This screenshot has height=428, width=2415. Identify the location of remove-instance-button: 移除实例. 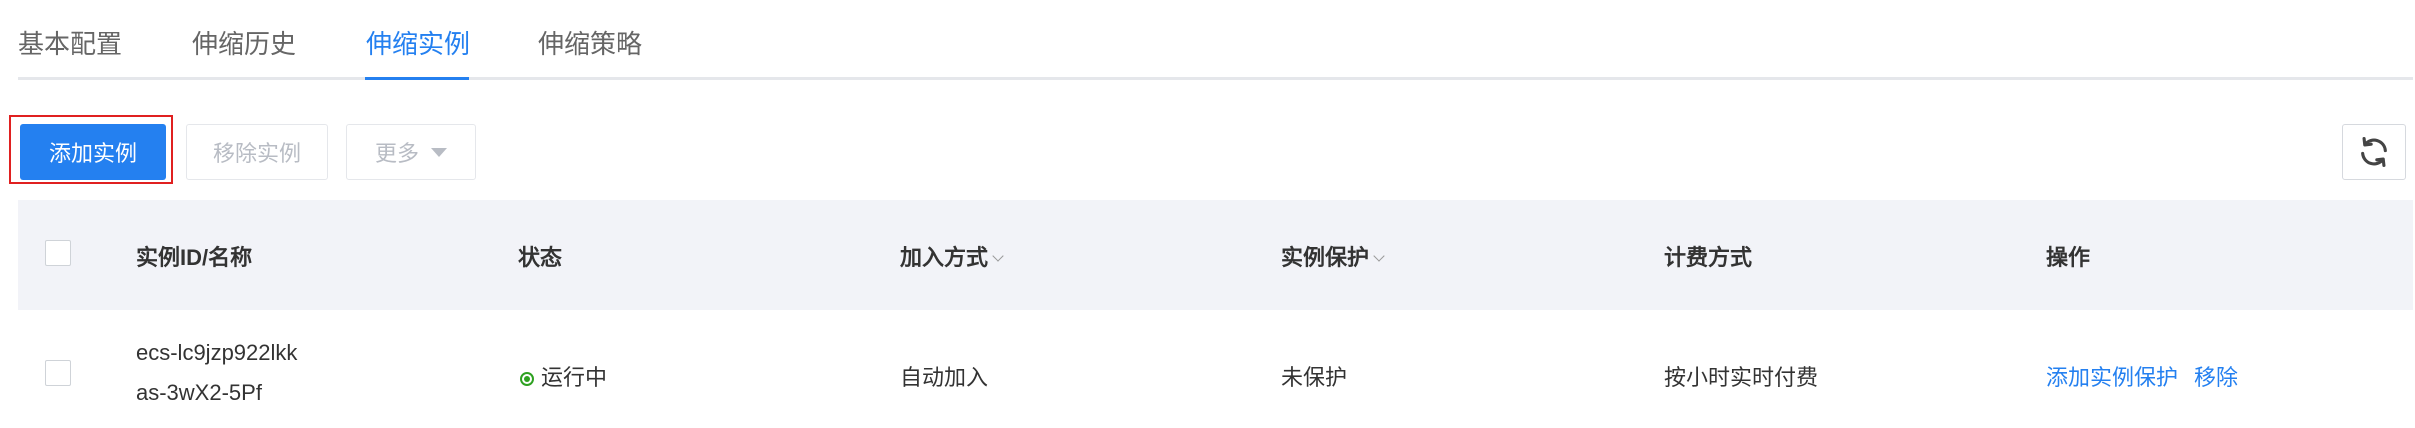
(257, 152).